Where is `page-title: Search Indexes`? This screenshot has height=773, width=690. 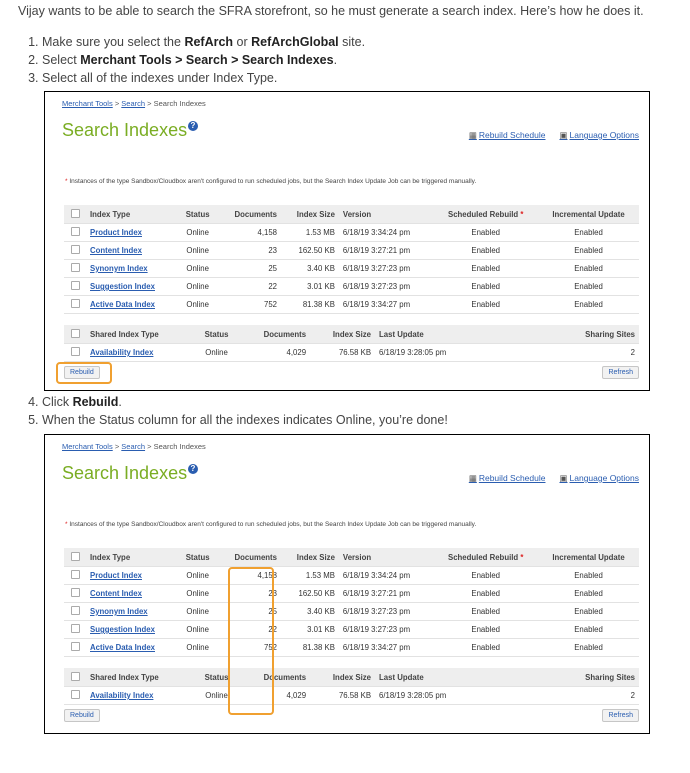
page-title: Search Indexes is located at coordinates (125, 473).